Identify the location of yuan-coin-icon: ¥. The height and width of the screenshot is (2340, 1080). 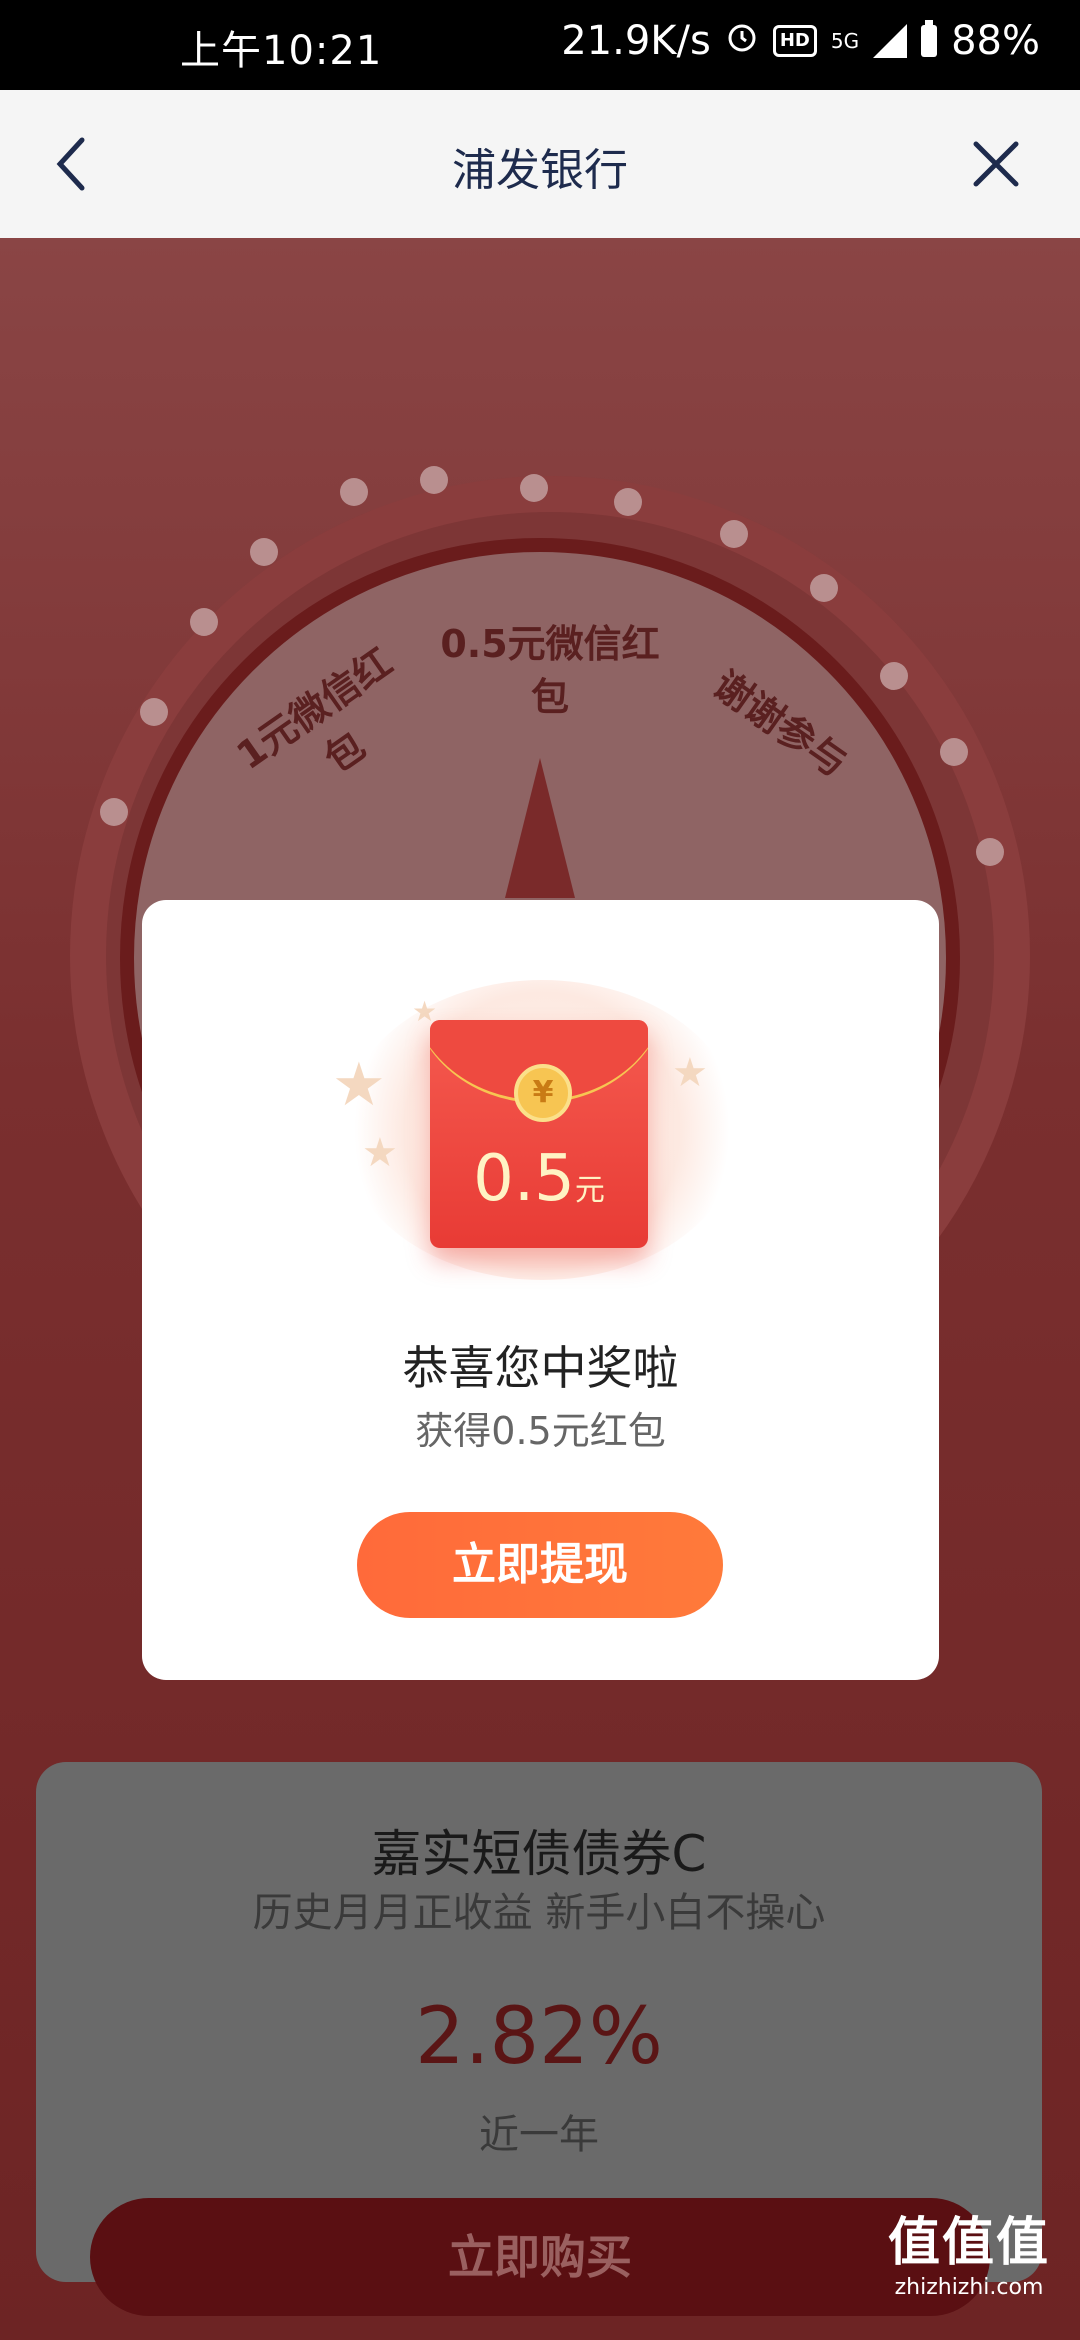
(543, 1093).